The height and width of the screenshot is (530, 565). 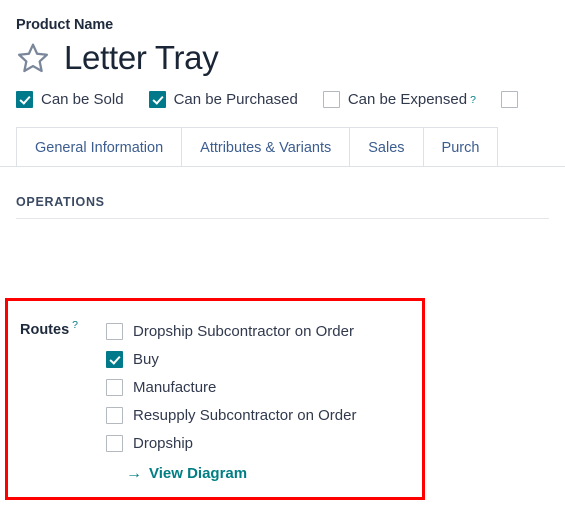 I want to click on flag-can-be-expensed: Can be Expensed ?, so click(x=399, y=100).